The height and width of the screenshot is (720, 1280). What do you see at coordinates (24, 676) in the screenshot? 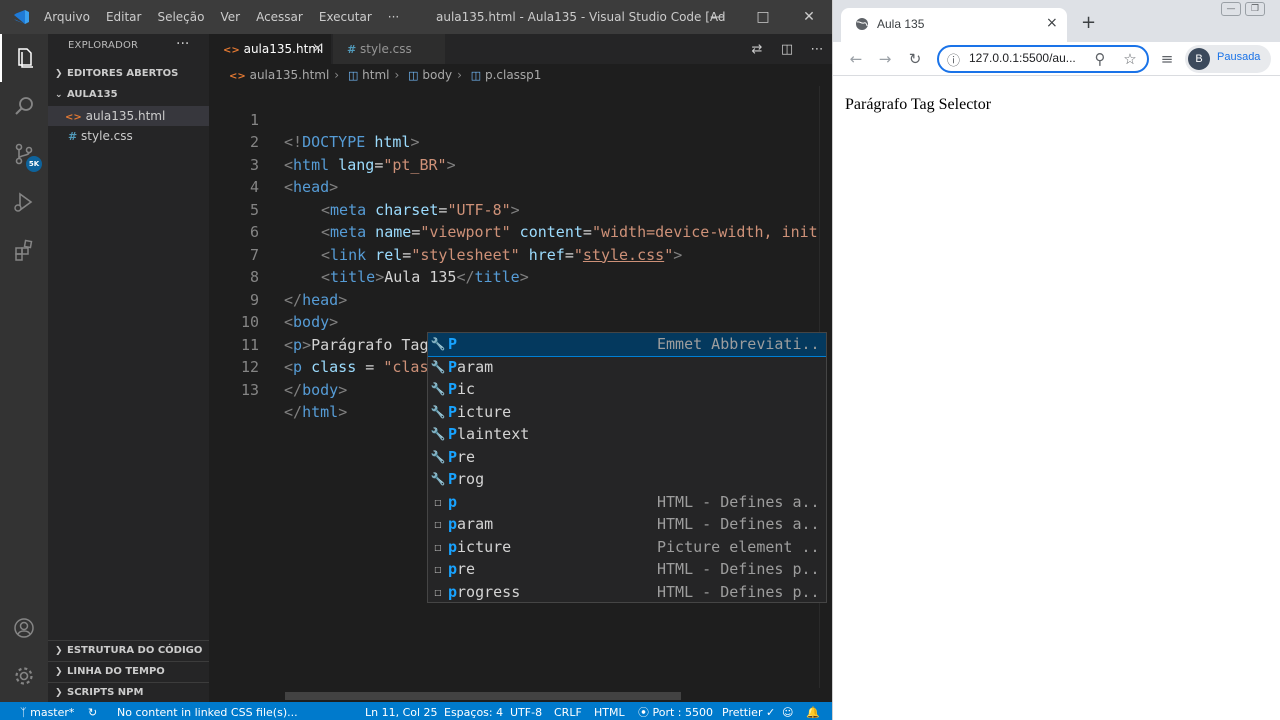
I see `settings-gear-icon` at bounding box center [24, 676].